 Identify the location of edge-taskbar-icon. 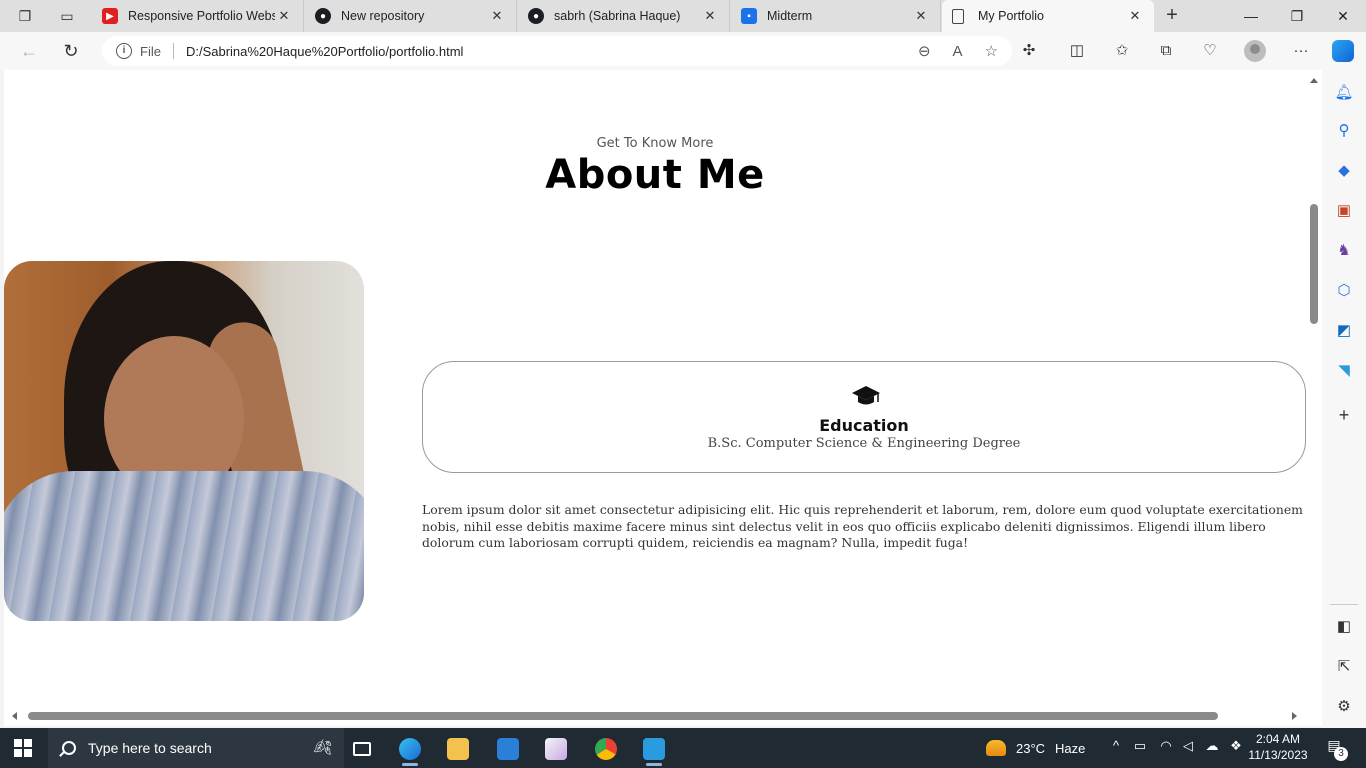
(410, 750).